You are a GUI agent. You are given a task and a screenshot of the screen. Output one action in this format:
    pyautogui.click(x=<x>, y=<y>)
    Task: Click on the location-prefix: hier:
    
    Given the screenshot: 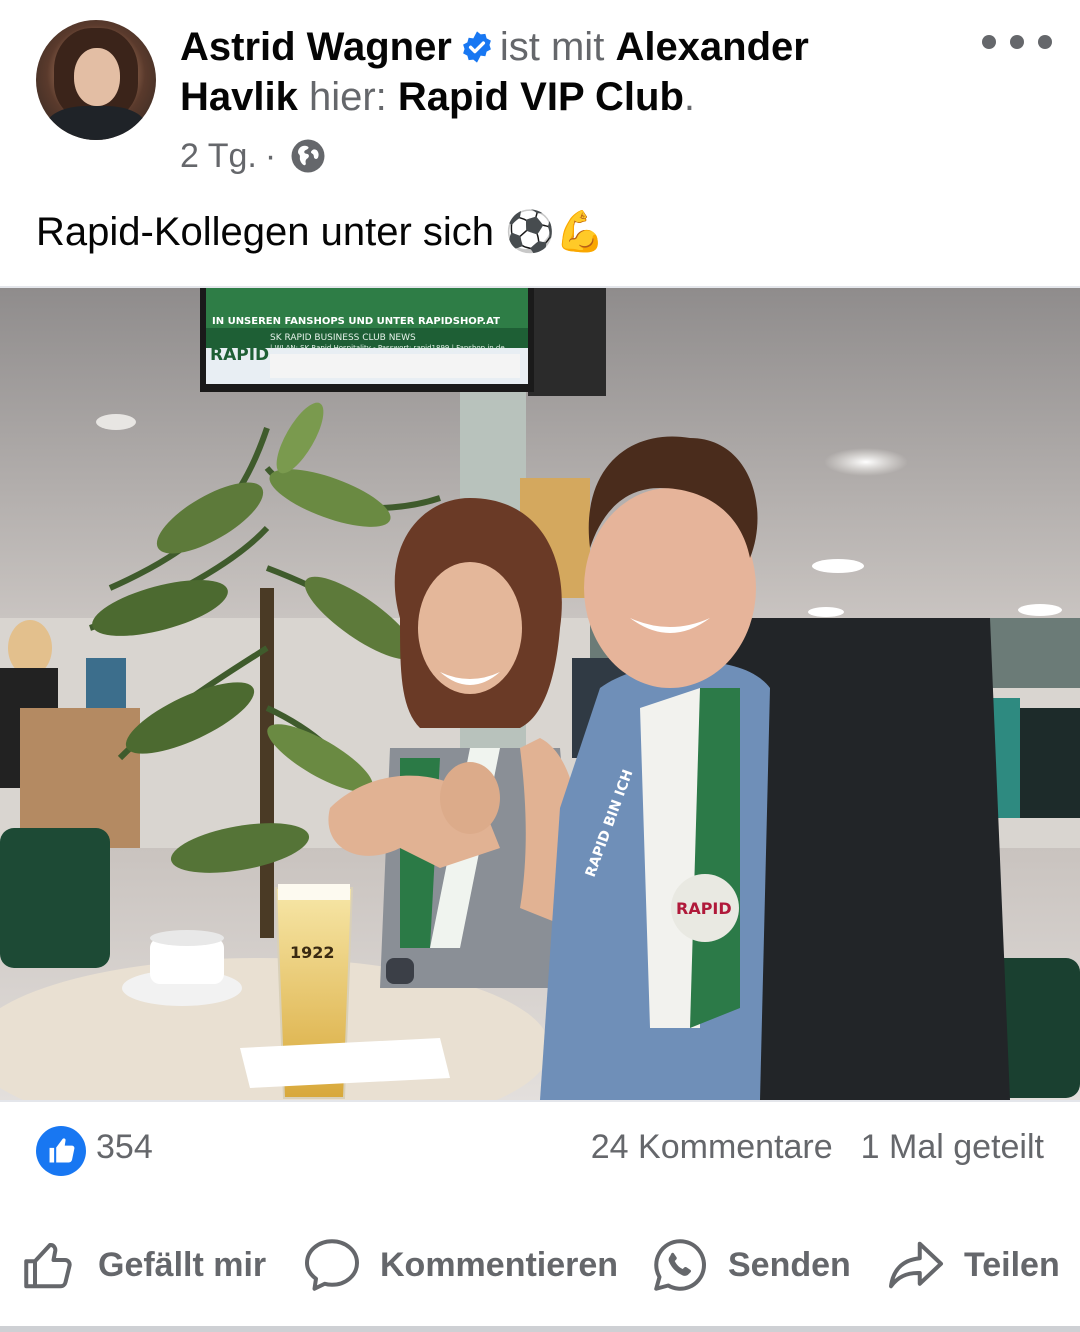 What is the action you would take?
    pyautogui.click(x=347, y=97)
    